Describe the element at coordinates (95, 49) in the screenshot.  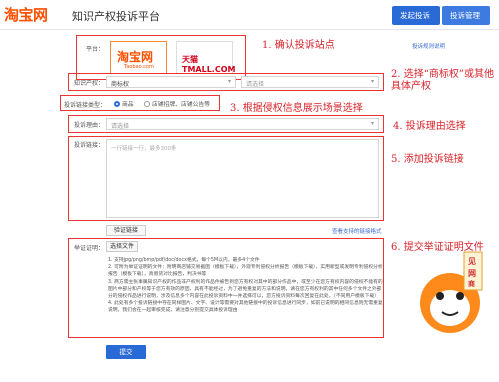
I see `platform-label: 平台：` at that location.